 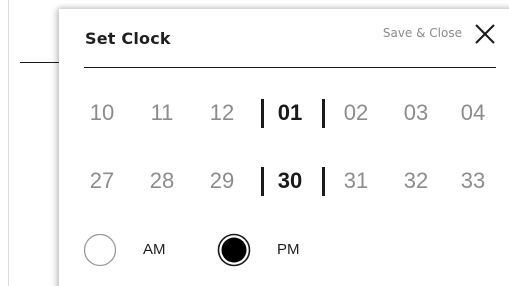 What do you see at coordinates (40, 62) in the screenshot?
I see `background-divider` at bounding box center [40, 62].